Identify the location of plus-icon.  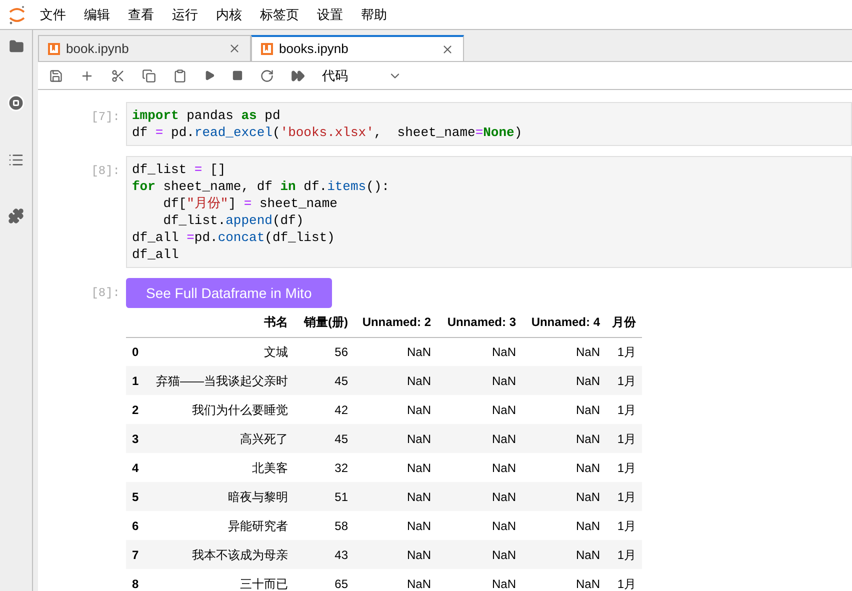
(87, 75).